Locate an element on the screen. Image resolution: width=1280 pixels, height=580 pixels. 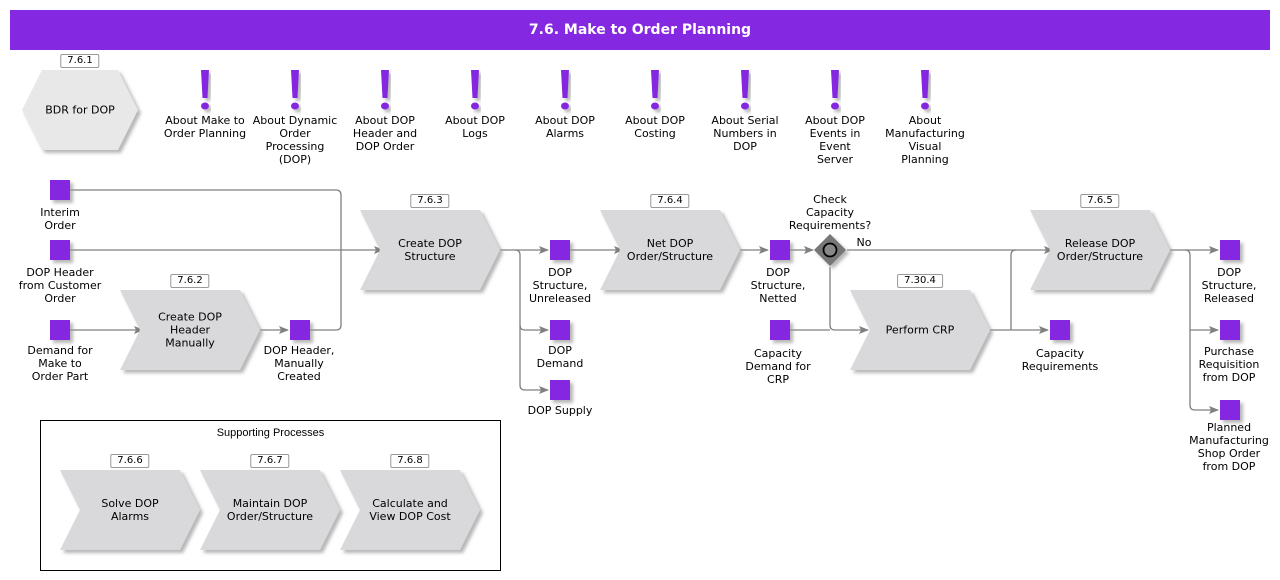
data-object-dop-header-customer is located at coordinates (60, 250).